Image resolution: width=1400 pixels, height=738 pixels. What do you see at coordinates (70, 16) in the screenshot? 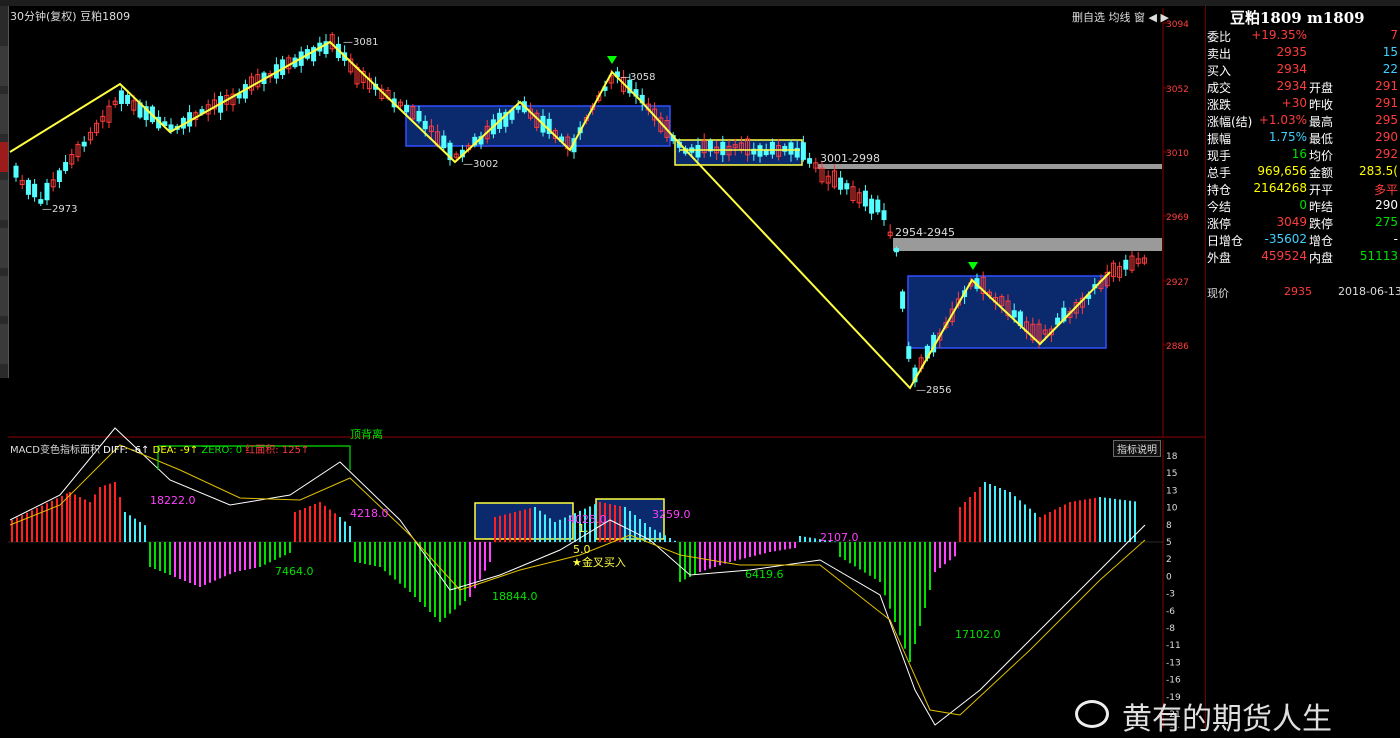
I see `chart-title: 30分钟(复权) 豆粕1809` at bounding box center [70, 16].